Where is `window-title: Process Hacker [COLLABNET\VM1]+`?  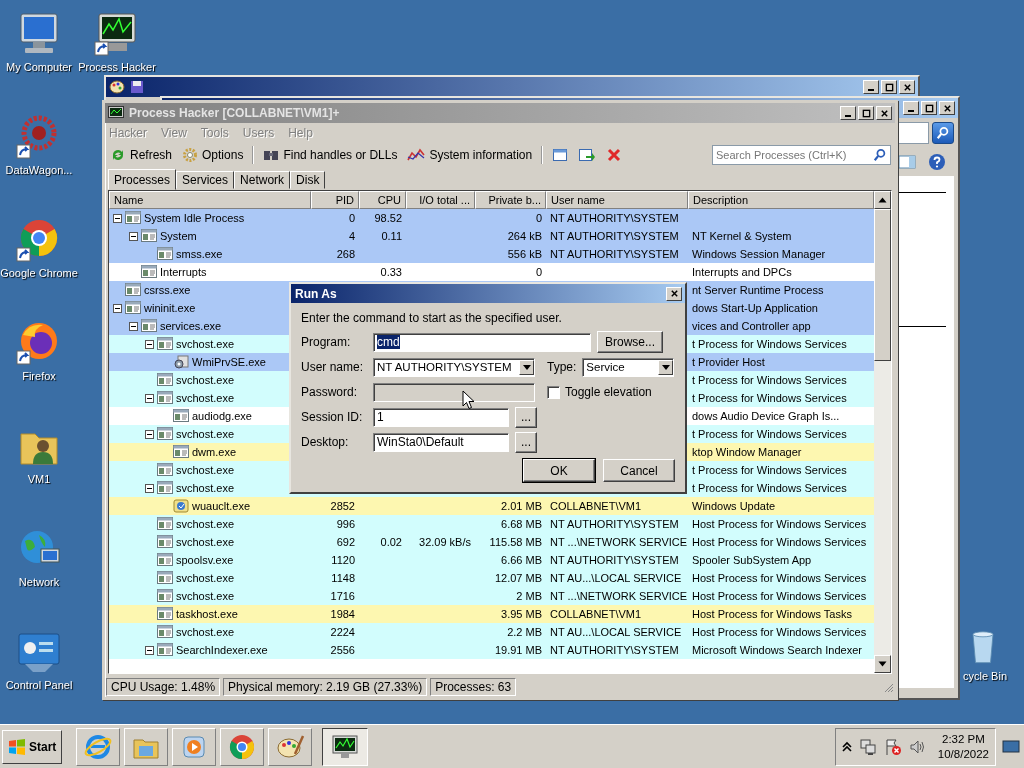
window-title: Process Hacker [COLLABNET\VM1]+ is located at coordinates (235, 113).